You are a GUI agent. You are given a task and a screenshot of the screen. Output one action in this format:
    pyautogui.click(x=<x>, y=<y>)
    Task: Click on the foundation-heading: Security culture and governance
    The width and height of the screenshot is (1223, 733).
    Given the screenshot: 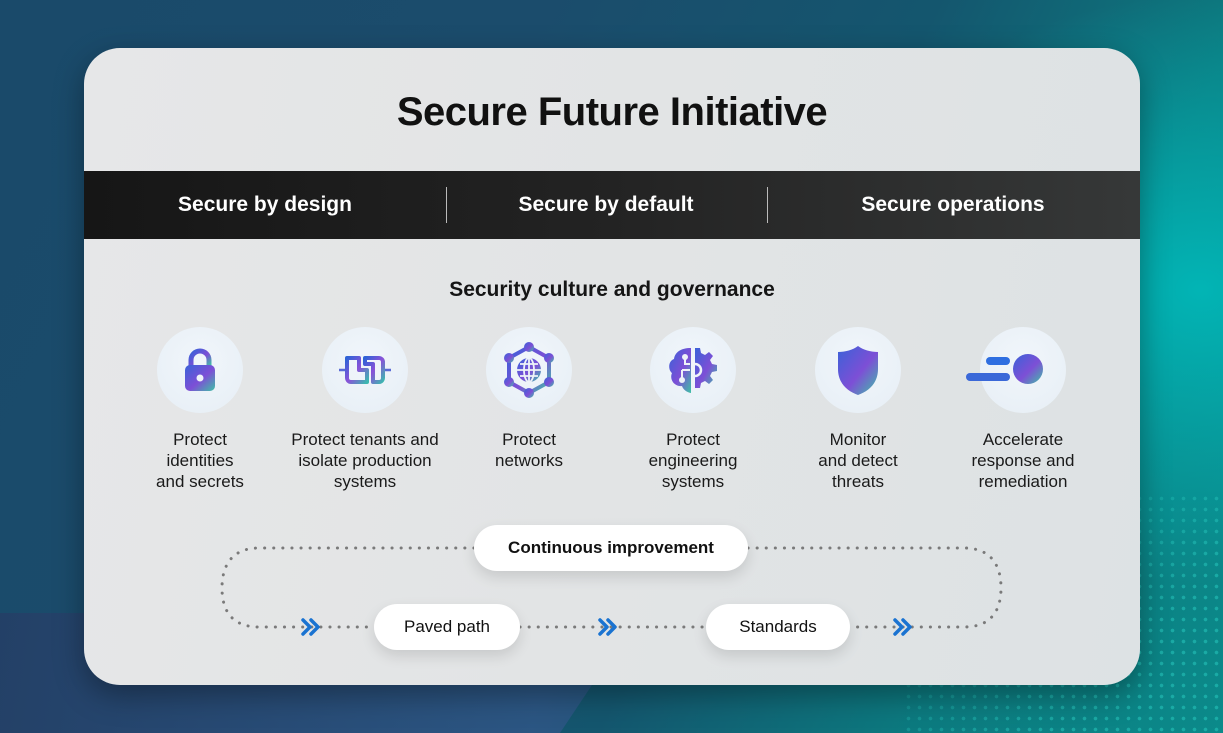 What is the action you would take?
    pyautogui.click(x=612, y=289)
    